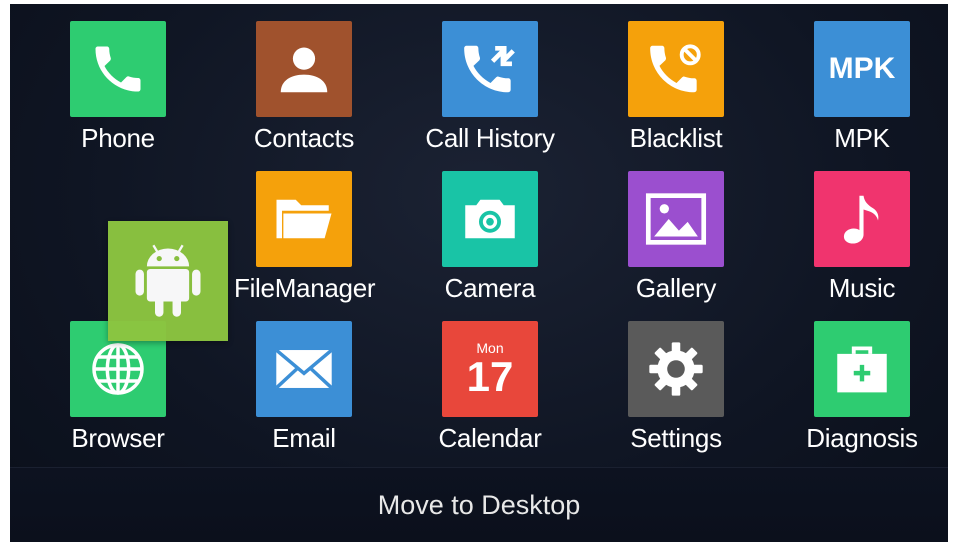 The image size is (959, 549). Describe the element at coordinates (490, 438) in the screenshot. I see `app-label: Calendar` at that location.